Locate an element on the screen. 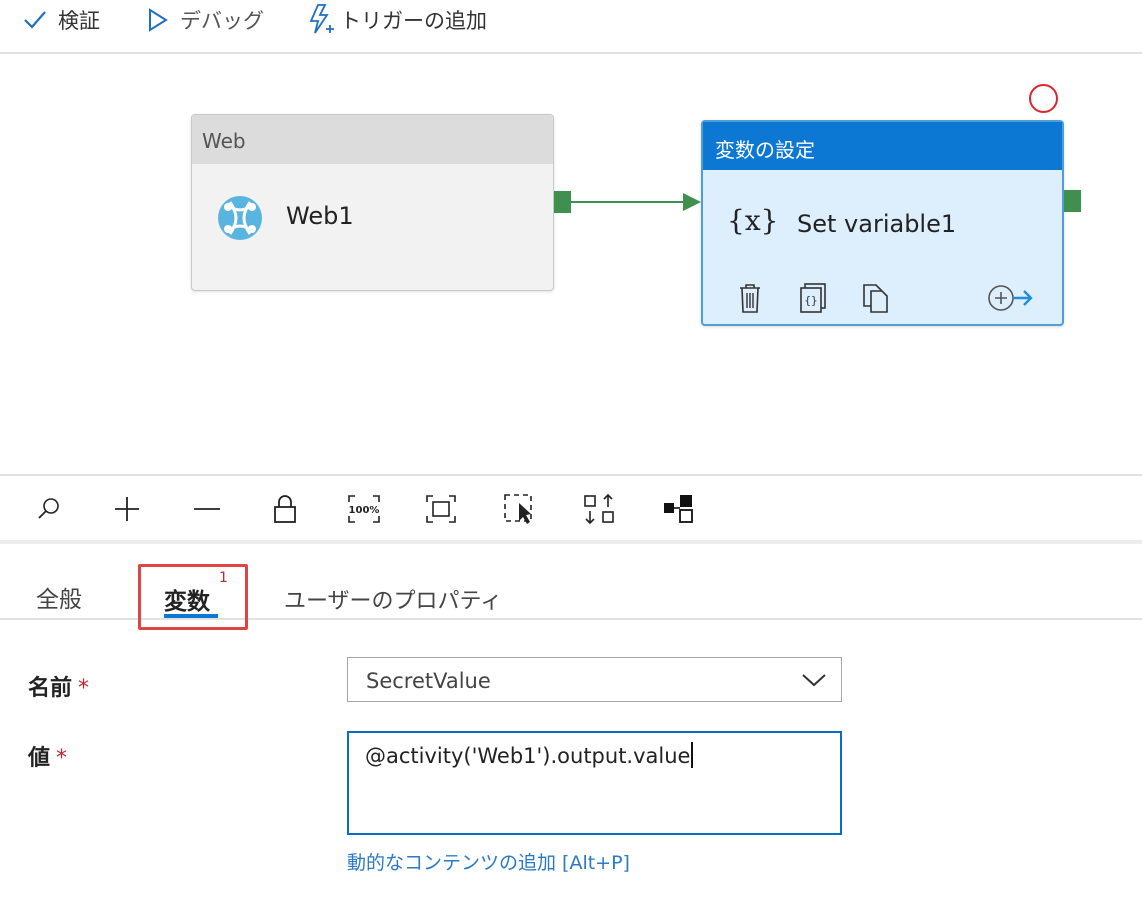  validate-label: 検証 is located at coordinates (79, 21).